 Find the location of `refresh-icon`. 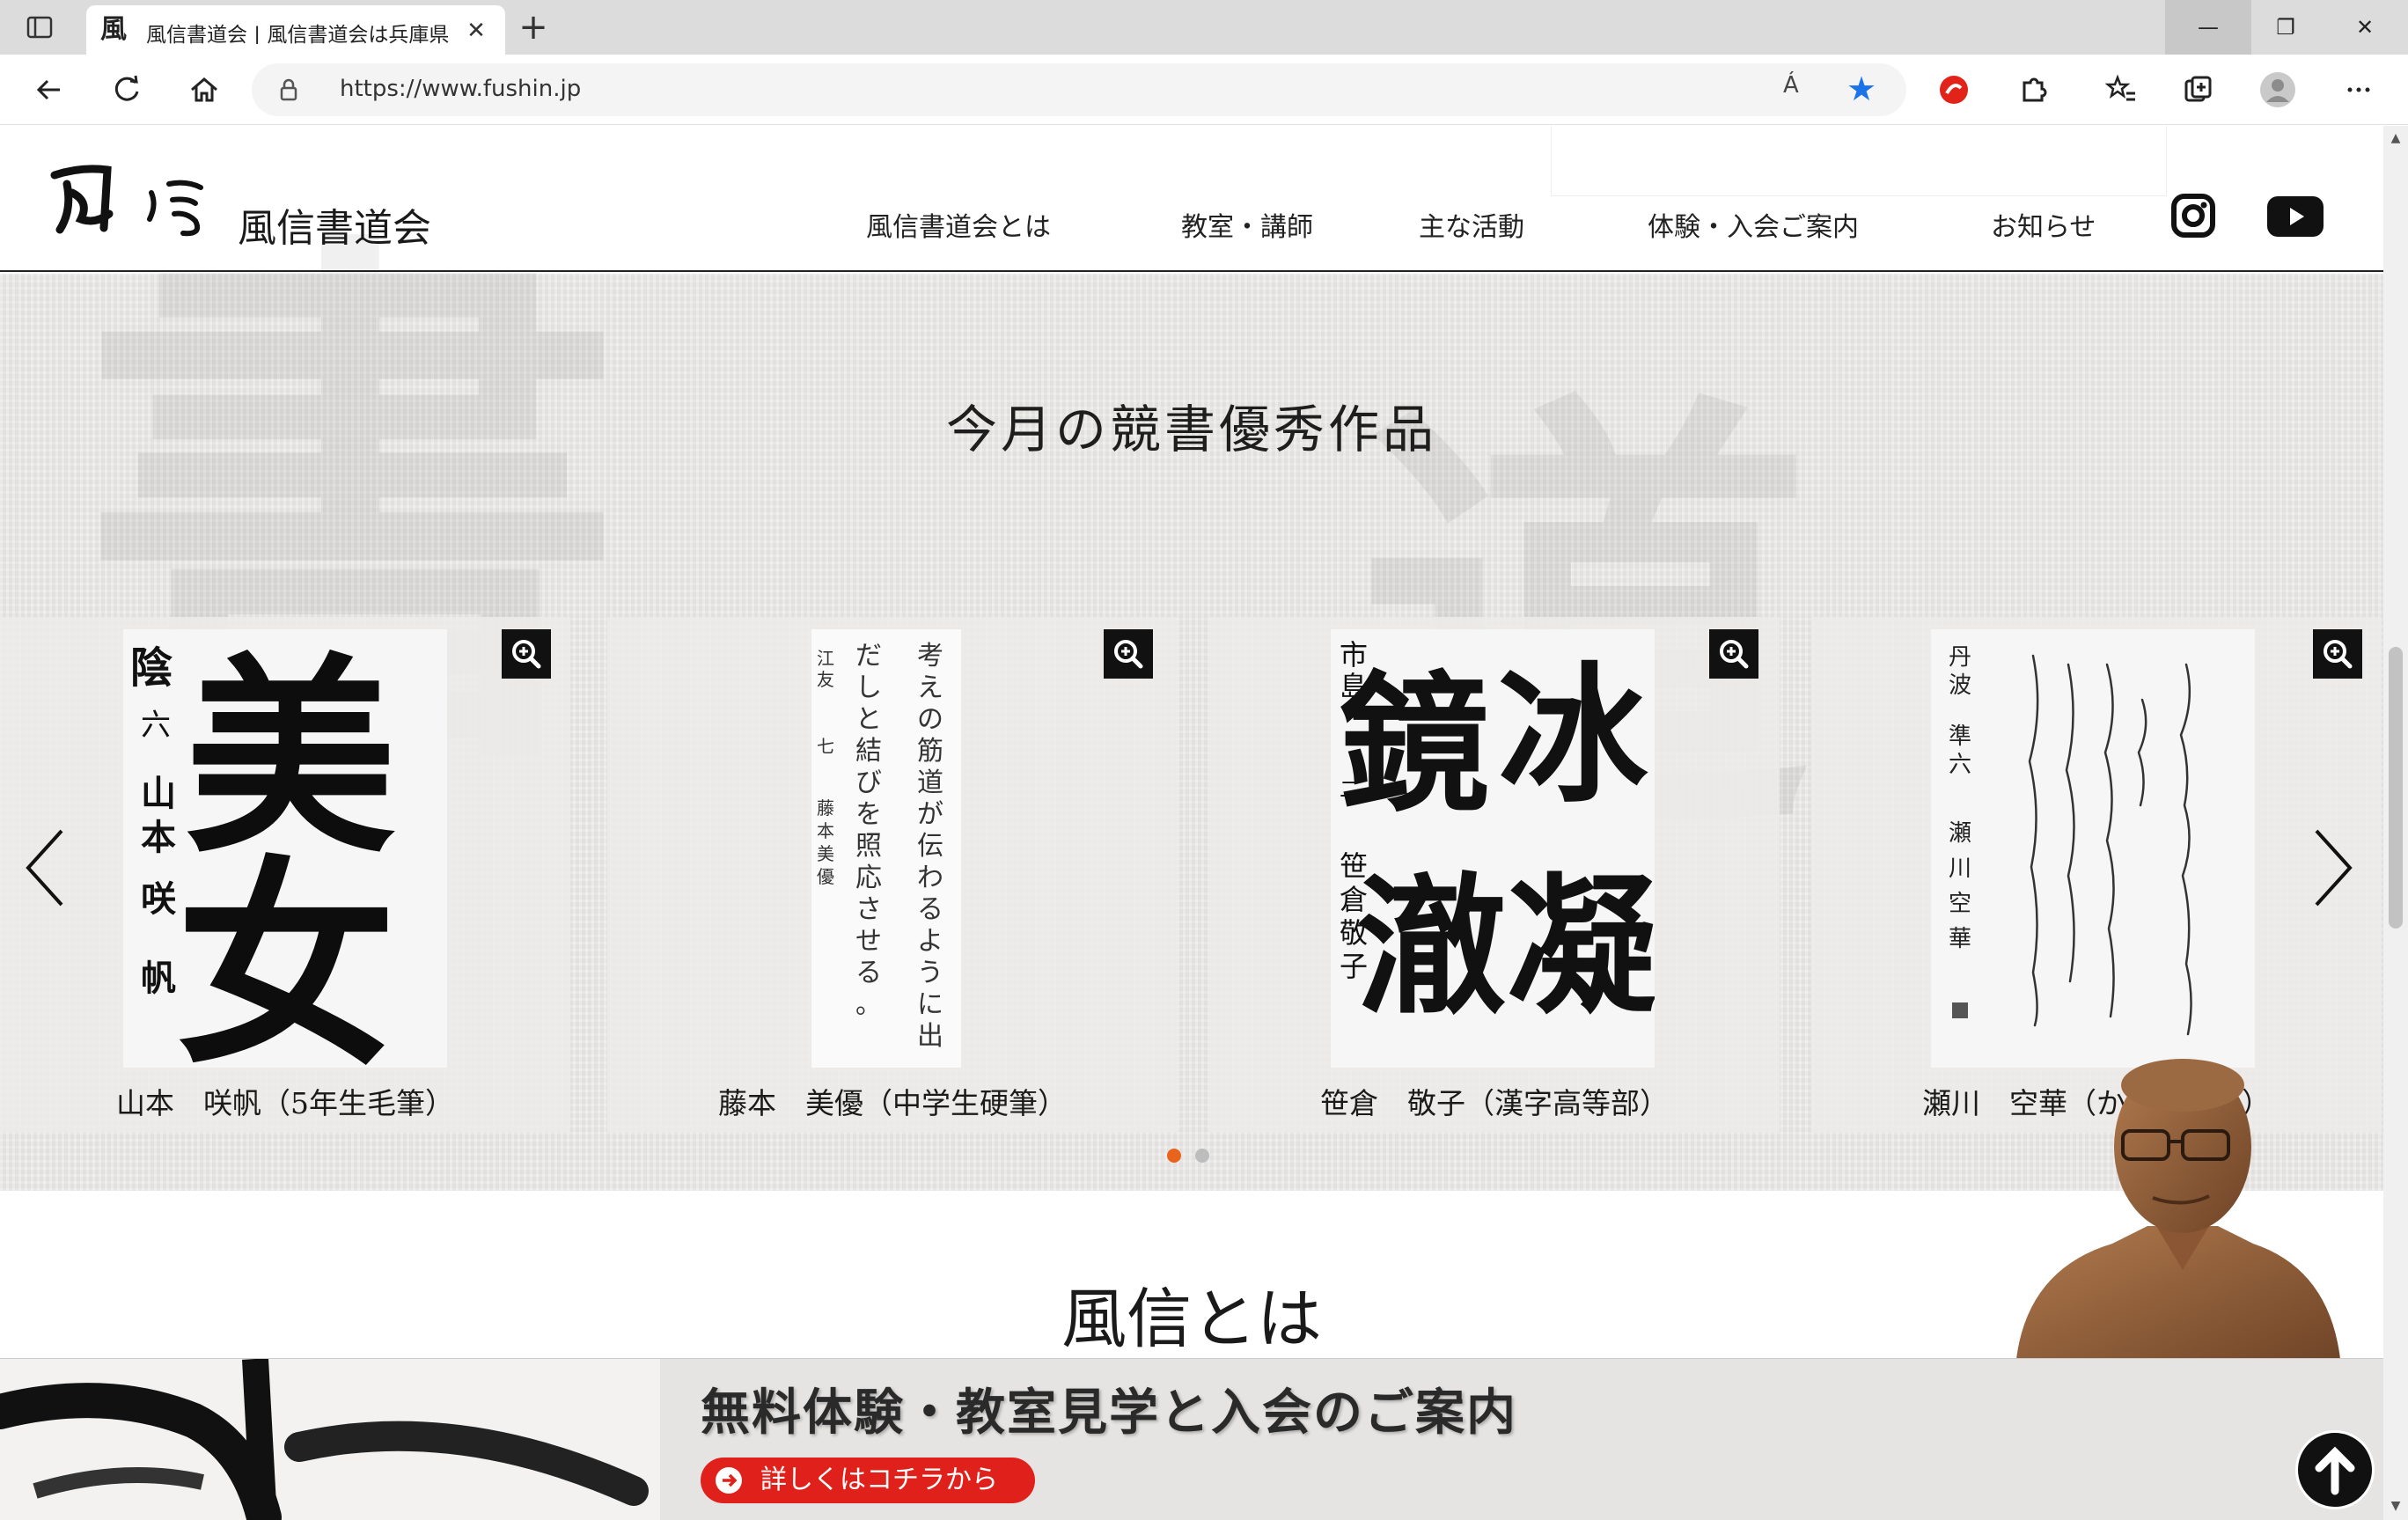

refresh-icon is located at coordinates (126, 89).